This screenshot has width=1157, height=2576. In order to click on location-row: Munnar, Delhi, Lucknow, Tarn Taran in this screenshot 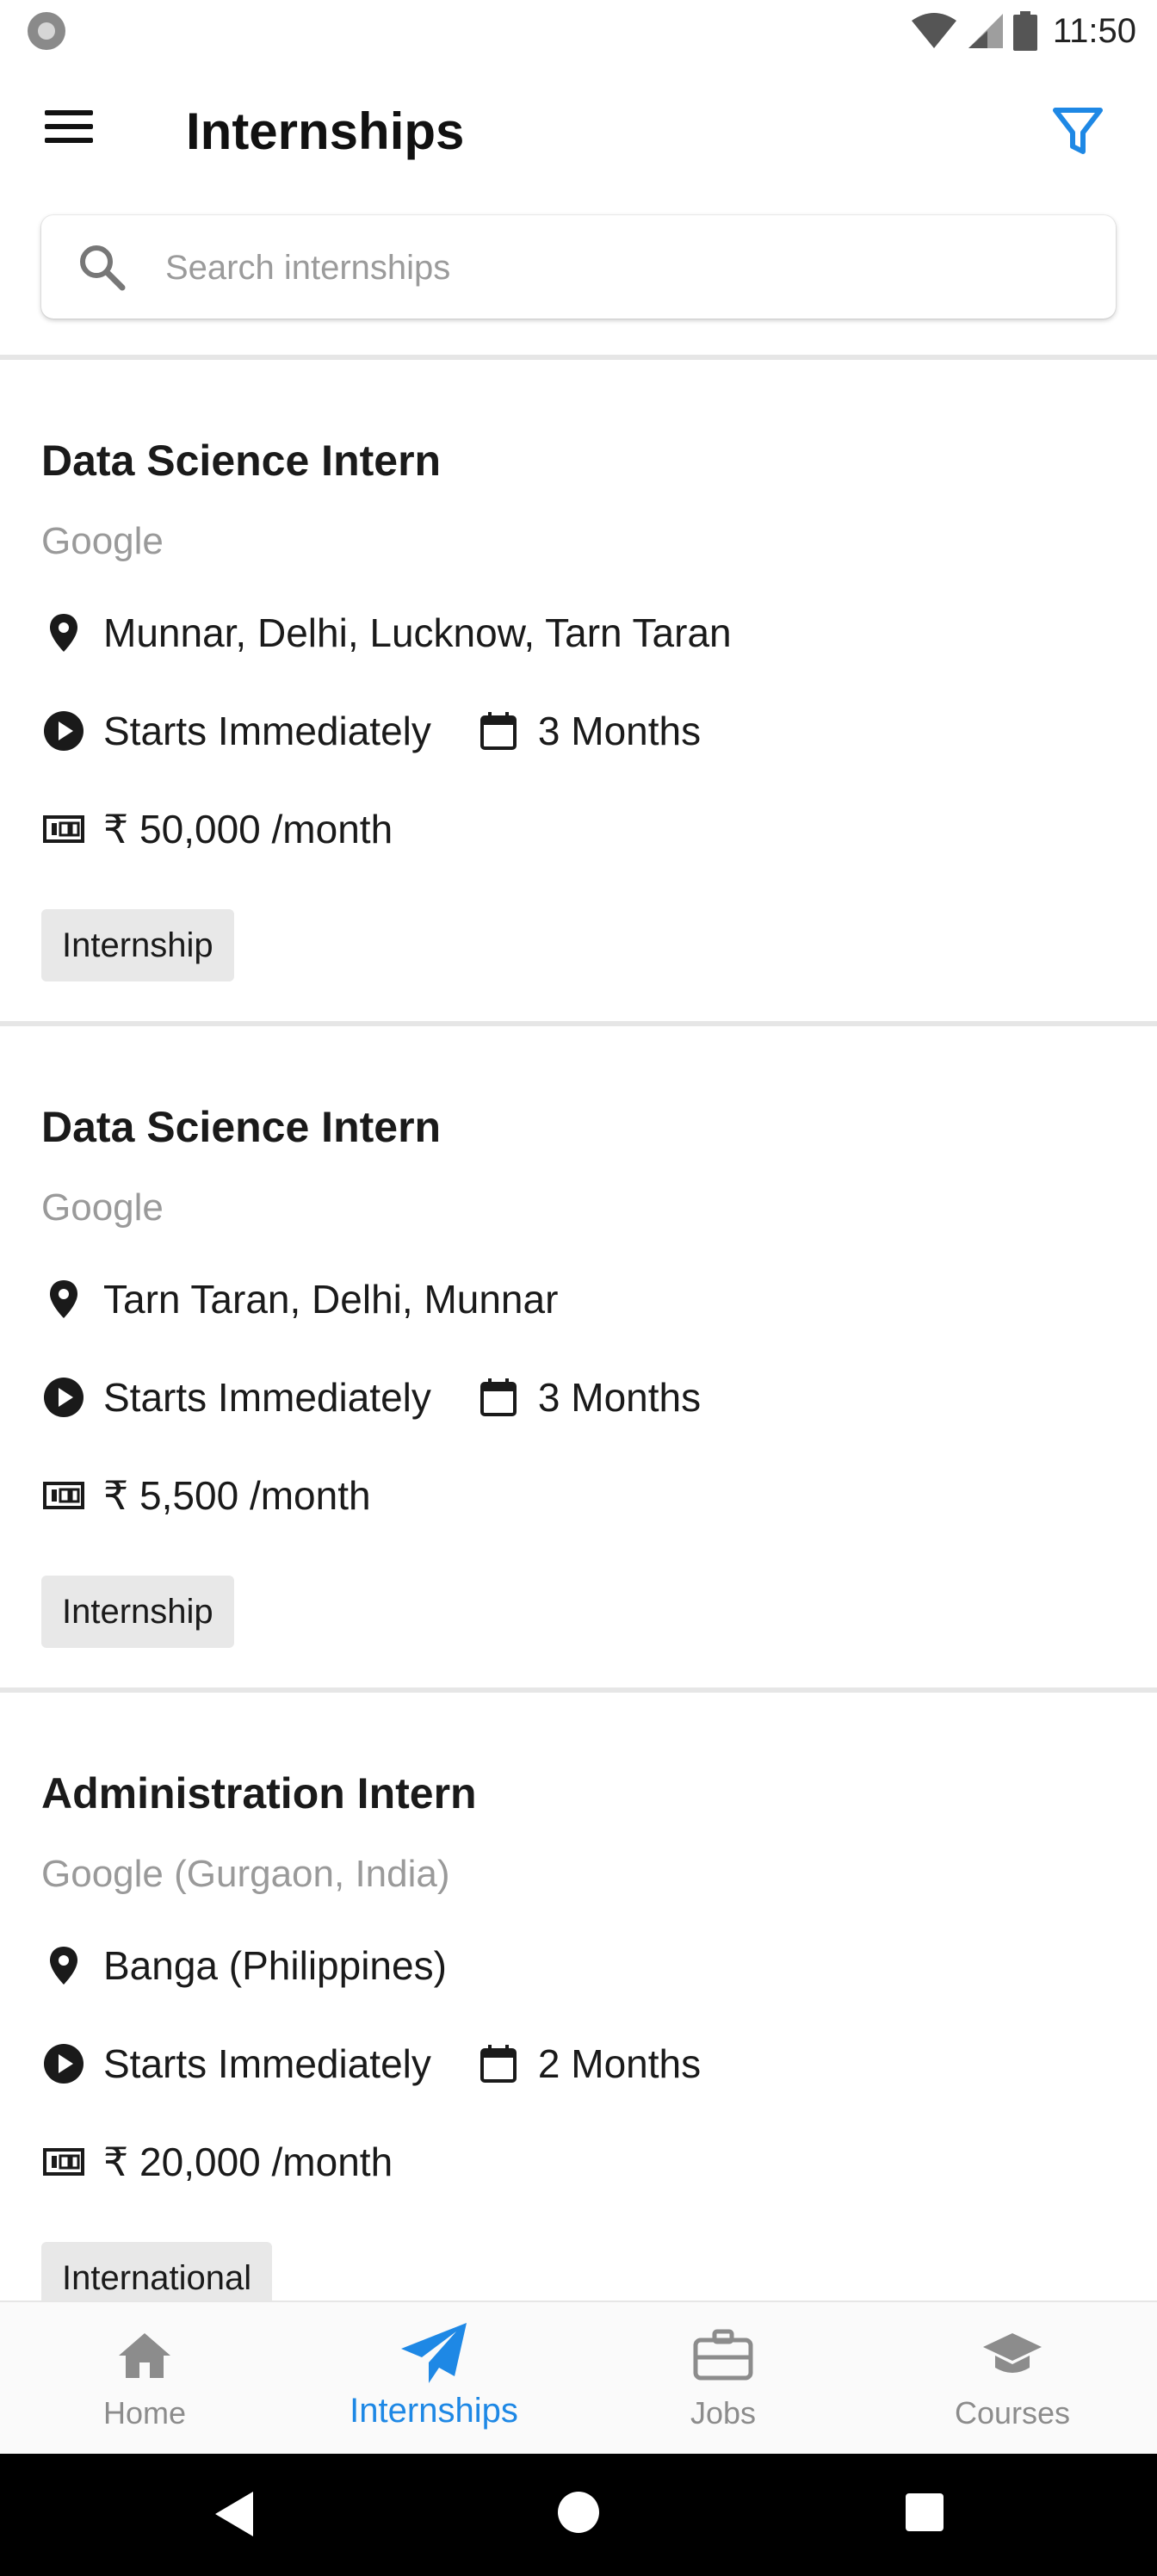, I will do `click(387, 633)`.